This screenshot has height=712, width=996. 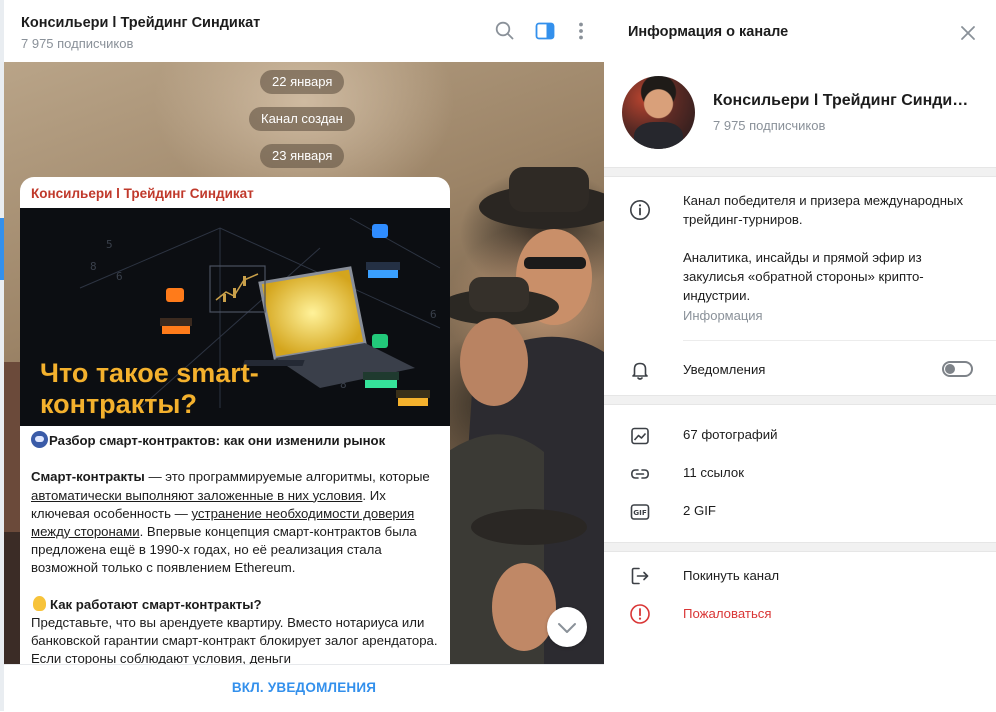 What do you see at coordinates (156, 604) in the screenshot?
I see `post-subheading: Как работают смарт-контракты?` at bounding box center [156, 604].